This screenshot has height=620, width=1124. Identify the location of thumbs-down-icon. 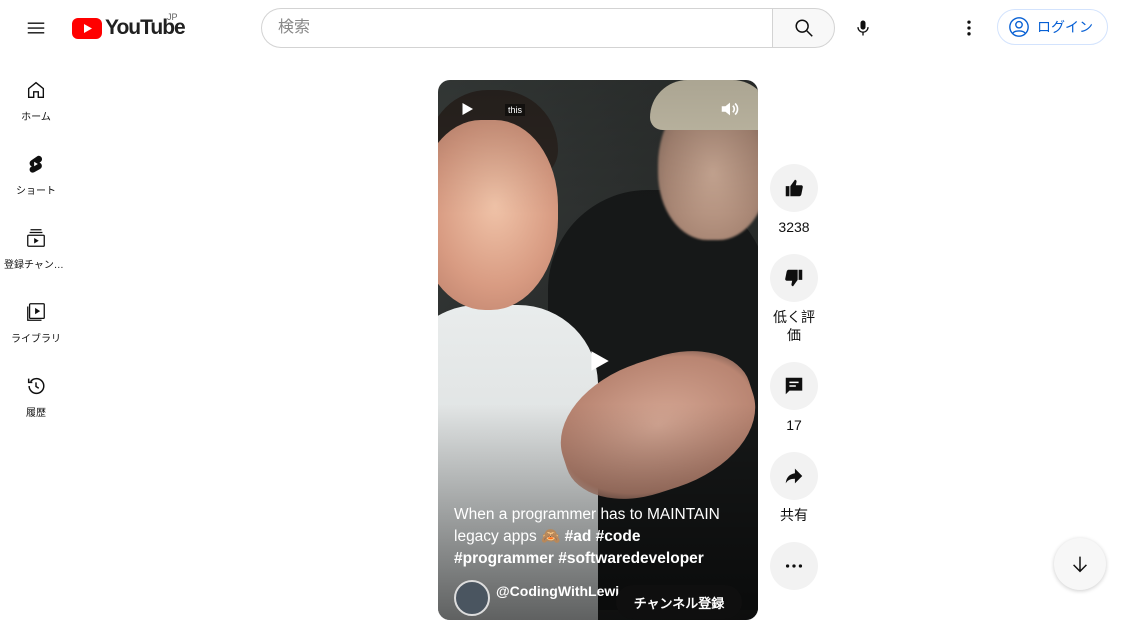
(794, 278).